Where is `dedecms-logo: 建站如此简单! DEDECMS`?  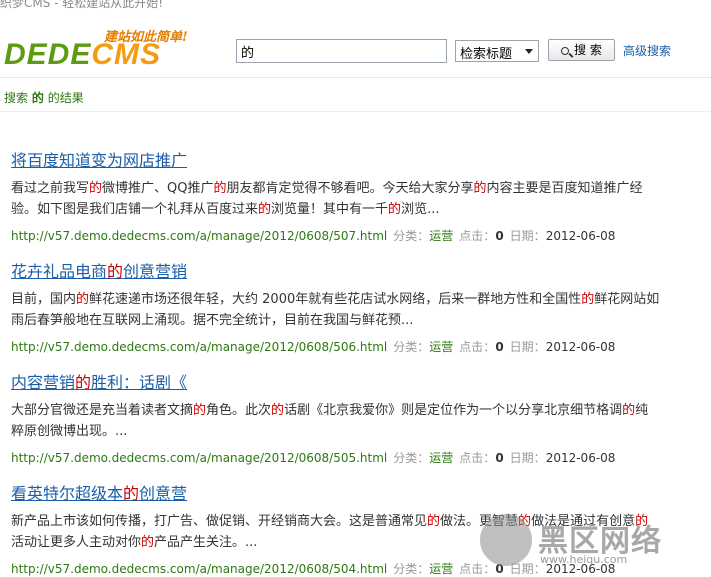
dedecms-logo: 建站如此简单! DEDECMS is located at coordinates (110, 50).